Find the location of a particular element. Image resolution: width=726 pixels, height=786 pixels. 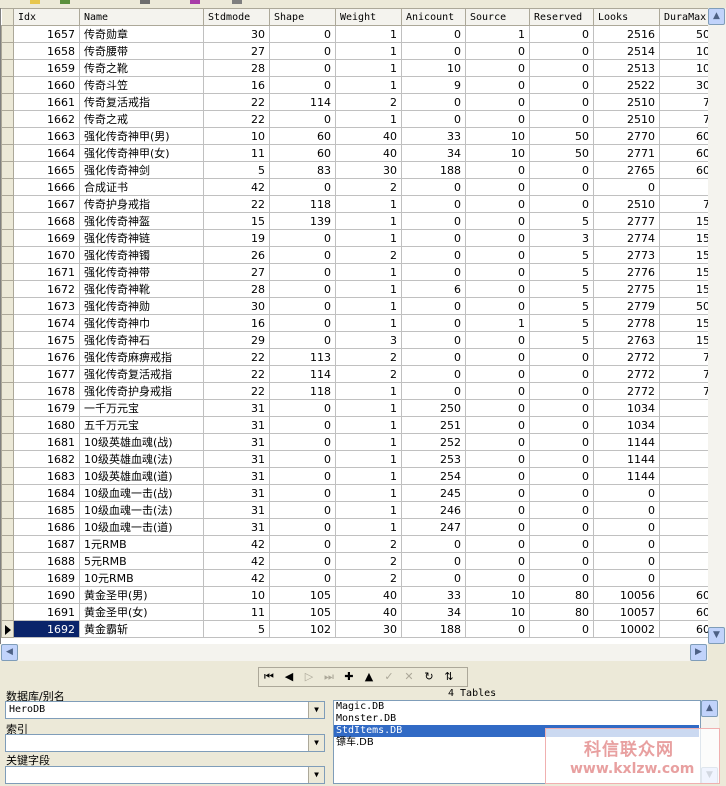

grid-cell: 1659 is located at coordinates (46, 68).